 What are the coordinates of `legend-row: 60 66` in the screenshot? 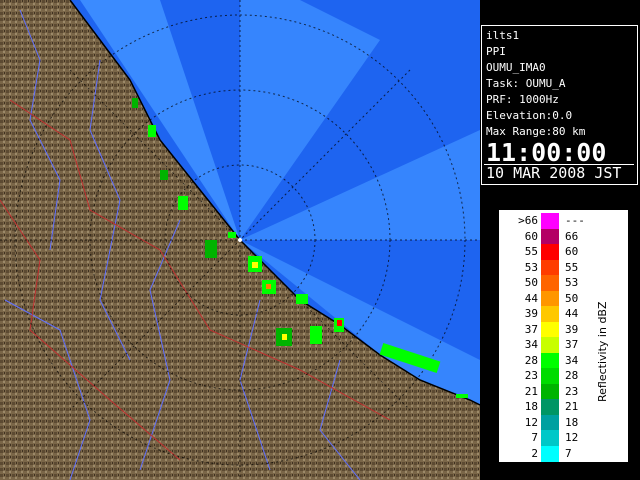 It's located at (563, 236).